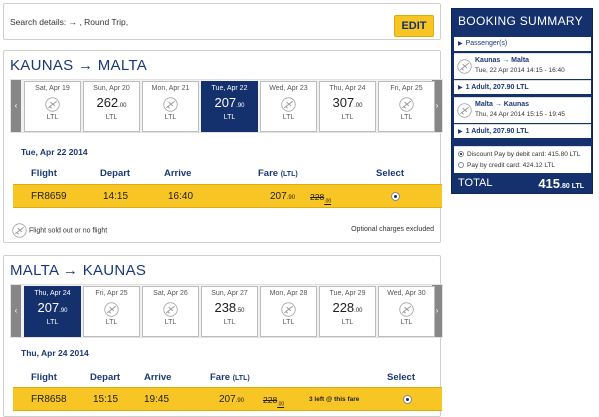 The height and width of the screenshot is (417, 599). I want to click on return-selected-date: Thu, Apr 24 2014, so click(55, 353).